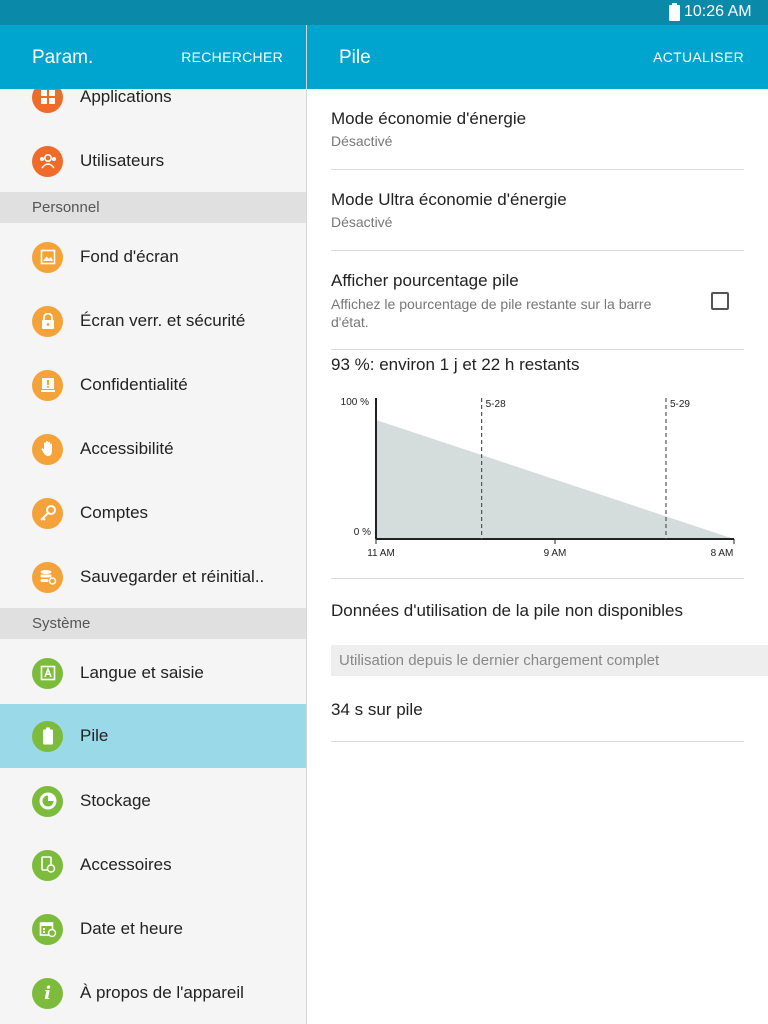 This screenshot has height=1024, width=768. What do you see at coordinates (698, 57) in the screenshot?
I see `refresh-button: ACTUALISER` at bounding box center [698, 57].